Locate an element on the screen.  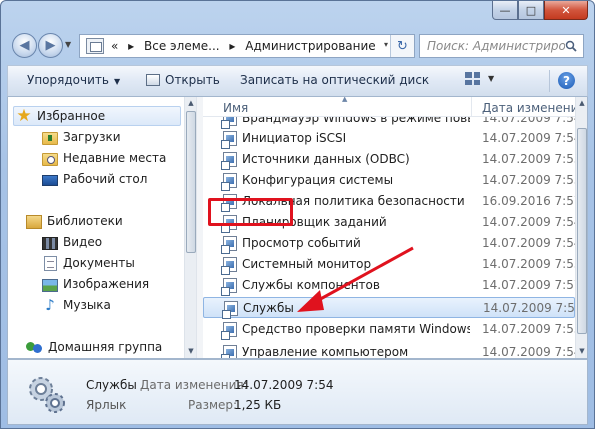
file-row: Системный монитор 14.07.2009 7:53 is located at coordinates (389, 264).